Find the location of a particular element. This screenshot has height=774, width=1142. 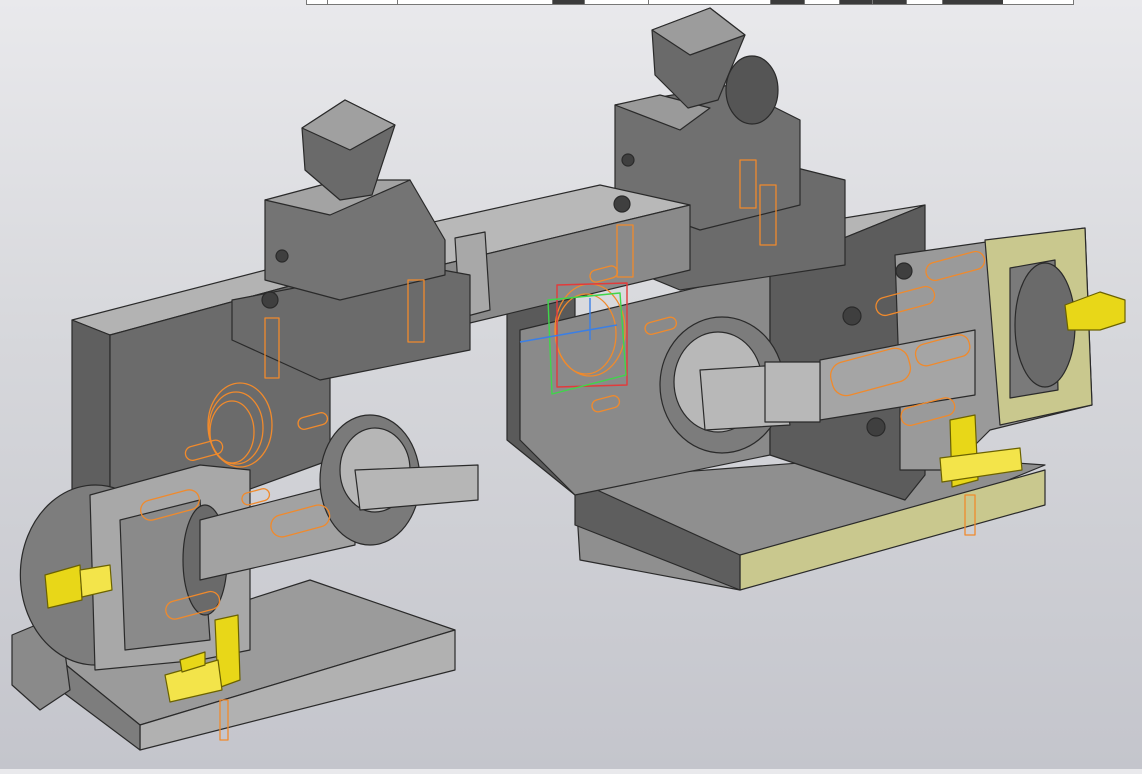

left-chuck-tongue is located at coordinates (416, 487).